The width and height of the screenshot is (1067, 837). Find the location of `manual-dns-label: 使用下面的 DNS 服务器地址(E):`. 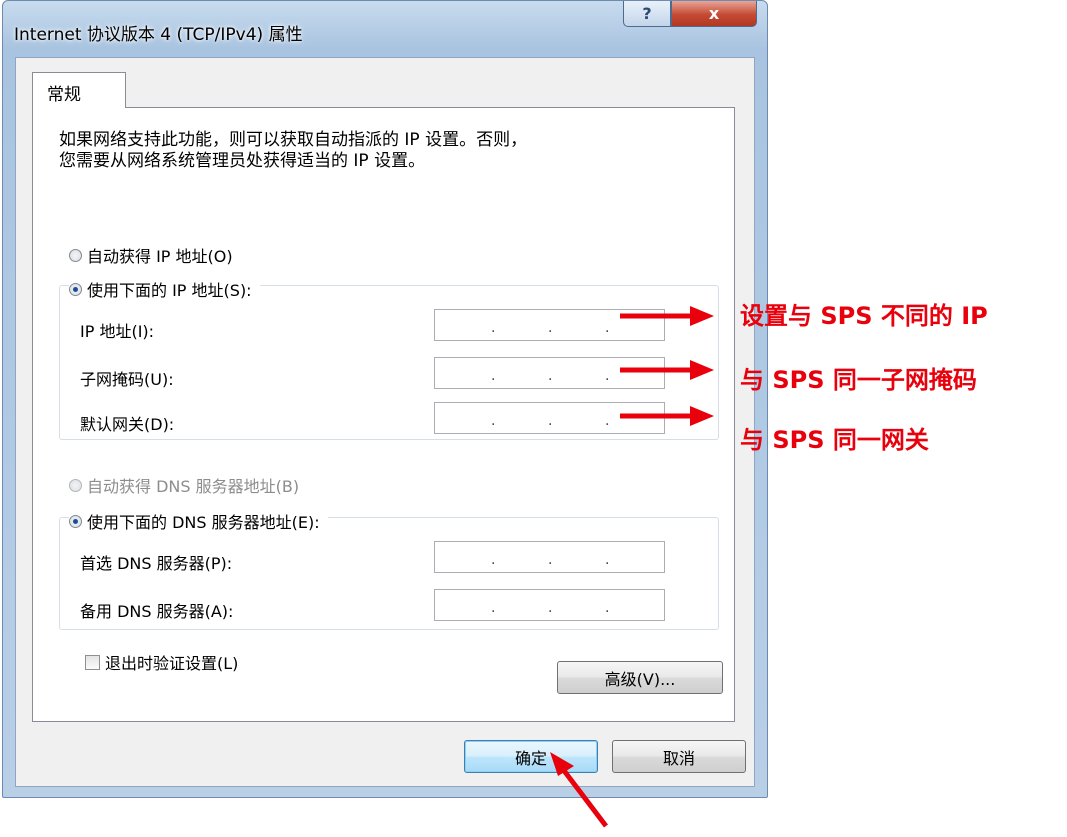

manual-dns-label: 使用下面的 DNS 服务器地址(E): is located at coordinates (203, 522).